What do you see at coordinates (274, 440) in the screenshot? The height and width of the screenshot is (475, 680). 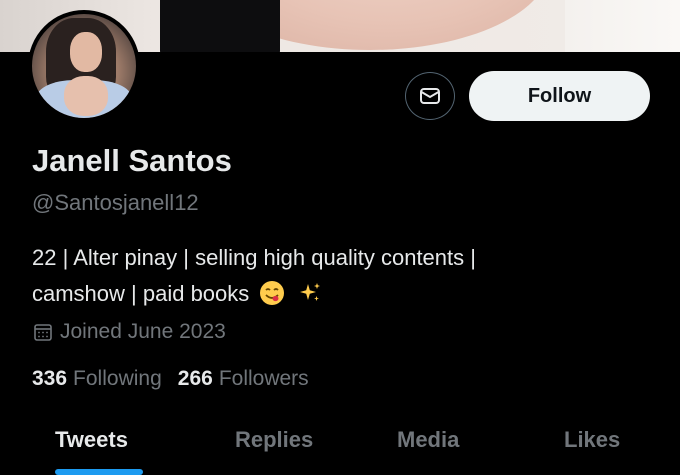 I see `tab-replies: Replies` at bounding box center [274, 440].